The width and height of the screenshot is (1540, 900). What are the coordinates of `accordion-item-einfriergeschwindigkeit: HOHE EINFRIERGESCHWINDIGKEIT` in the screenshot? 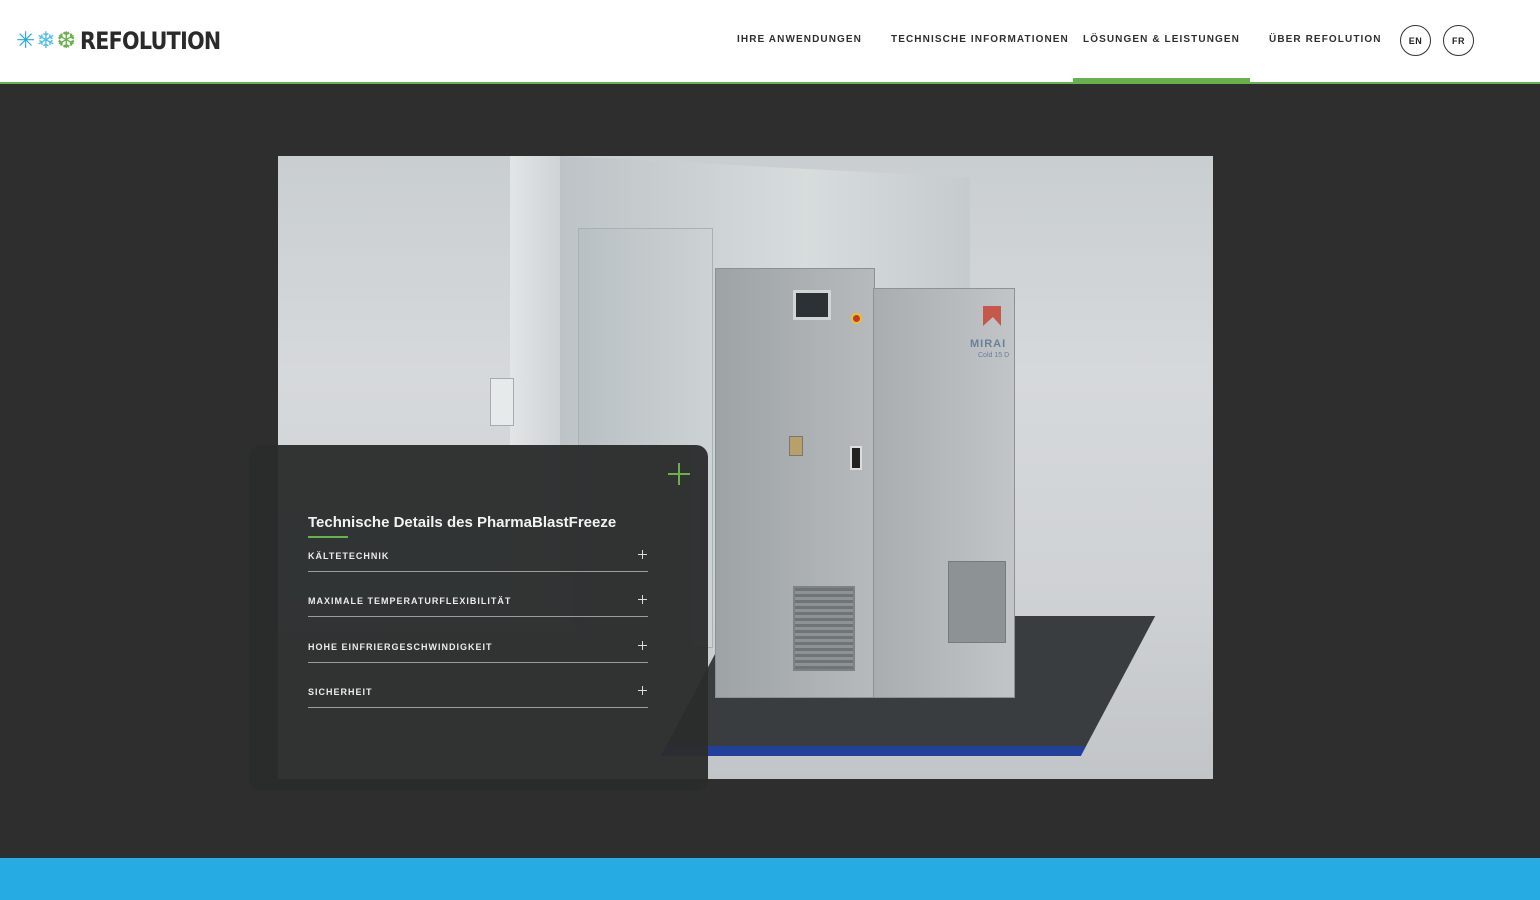 It's located at (478, 652).